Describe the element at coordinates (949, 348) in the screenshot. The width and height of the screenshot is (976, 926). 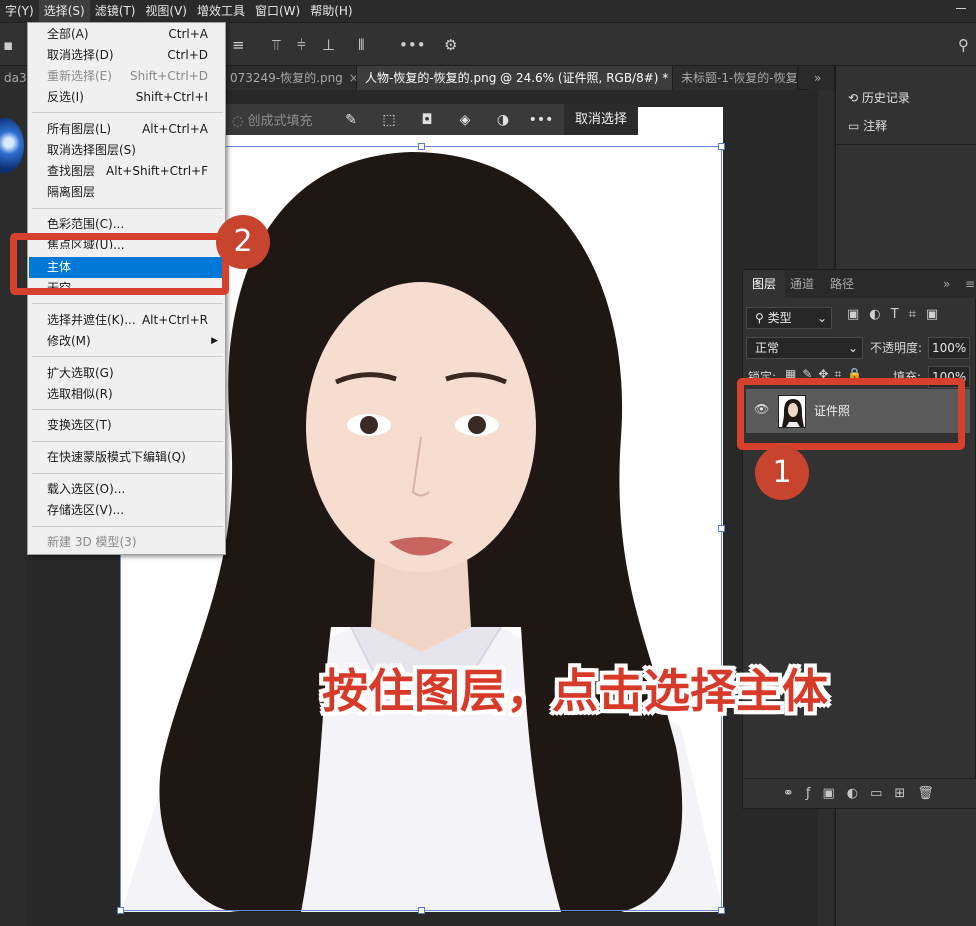
I see `opacity-input: 100%` at that location.